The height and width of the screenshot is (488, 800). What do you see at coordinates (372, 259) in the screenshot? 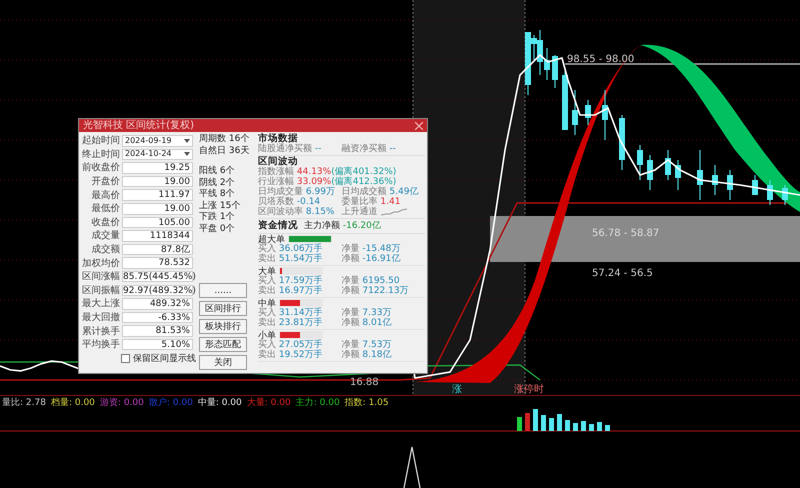
I see `order-stat: 净额 -16.91亿` at bounding box center [372, 259].